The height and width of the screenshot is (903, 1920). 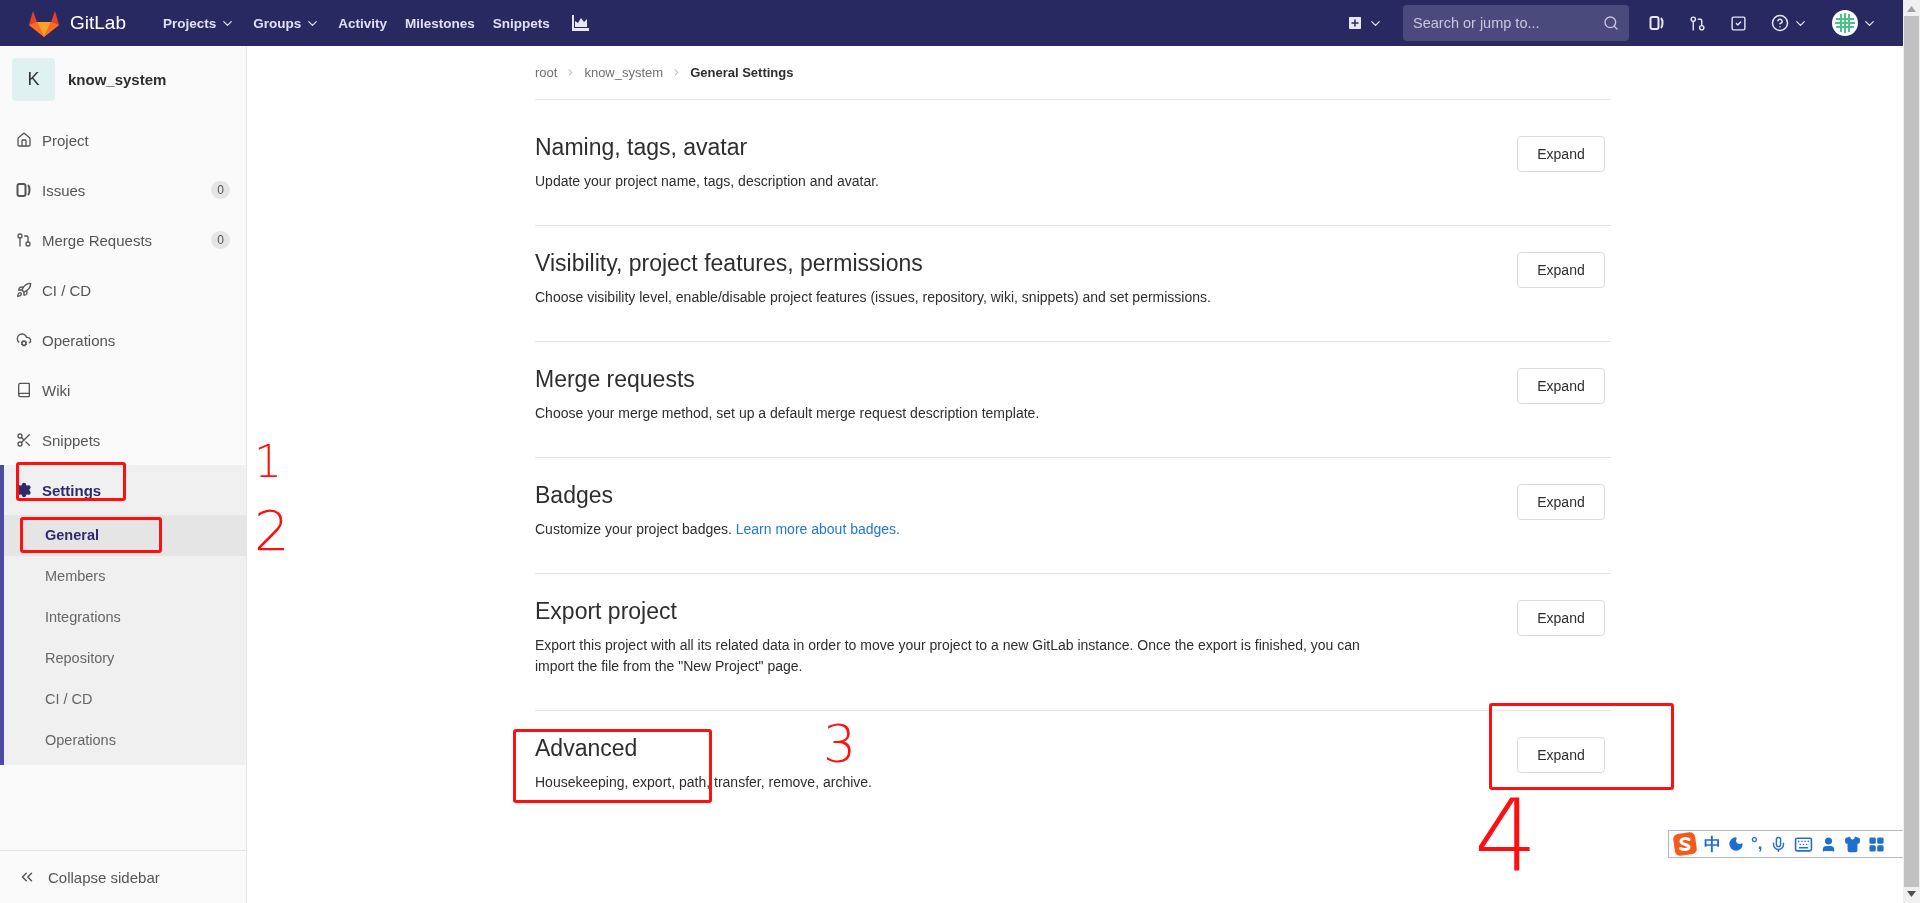 What do you see at coordinates (1738, 23) in the screenshot?
I see `checkbox-icon` at bounding box center [1738, 23].